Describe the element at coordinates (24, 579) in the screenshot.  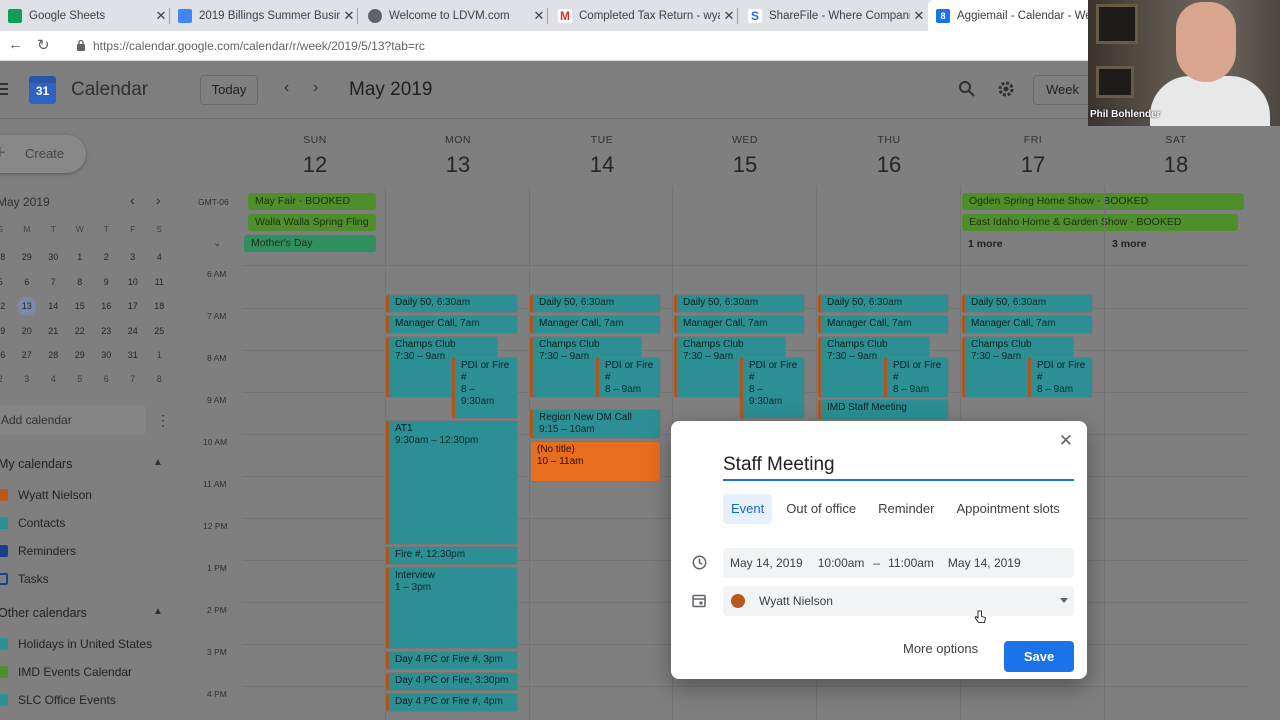
I see `calendar-item-tasks: Tasks` at that location.